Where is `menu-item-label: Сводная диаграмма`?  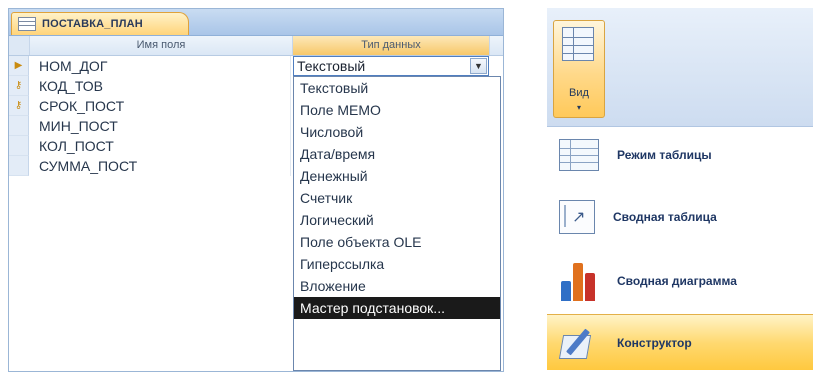 menu-item-label: Сводная диаграмма is located at coordinates (677, 281).